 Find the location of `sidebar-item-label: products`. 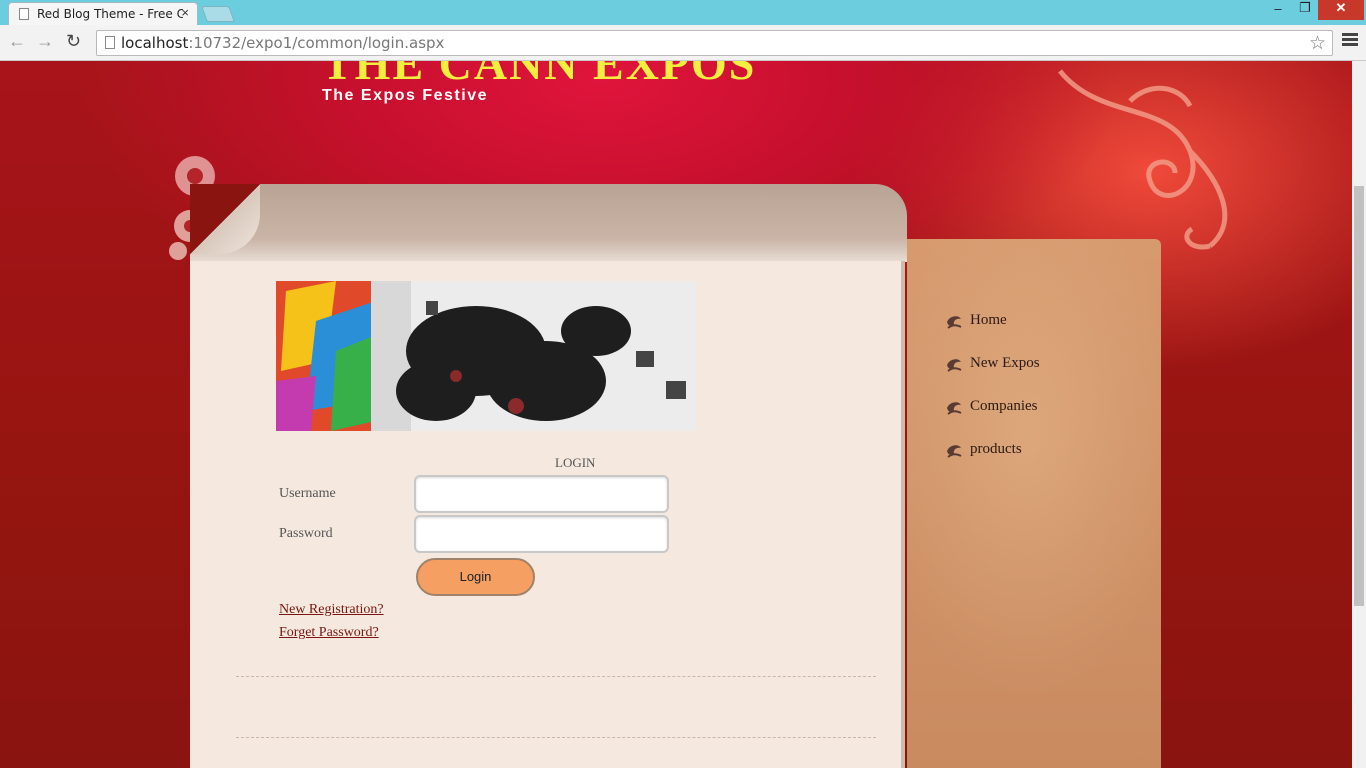

sidebar-item-label: products is located at coordinates (996, 449).